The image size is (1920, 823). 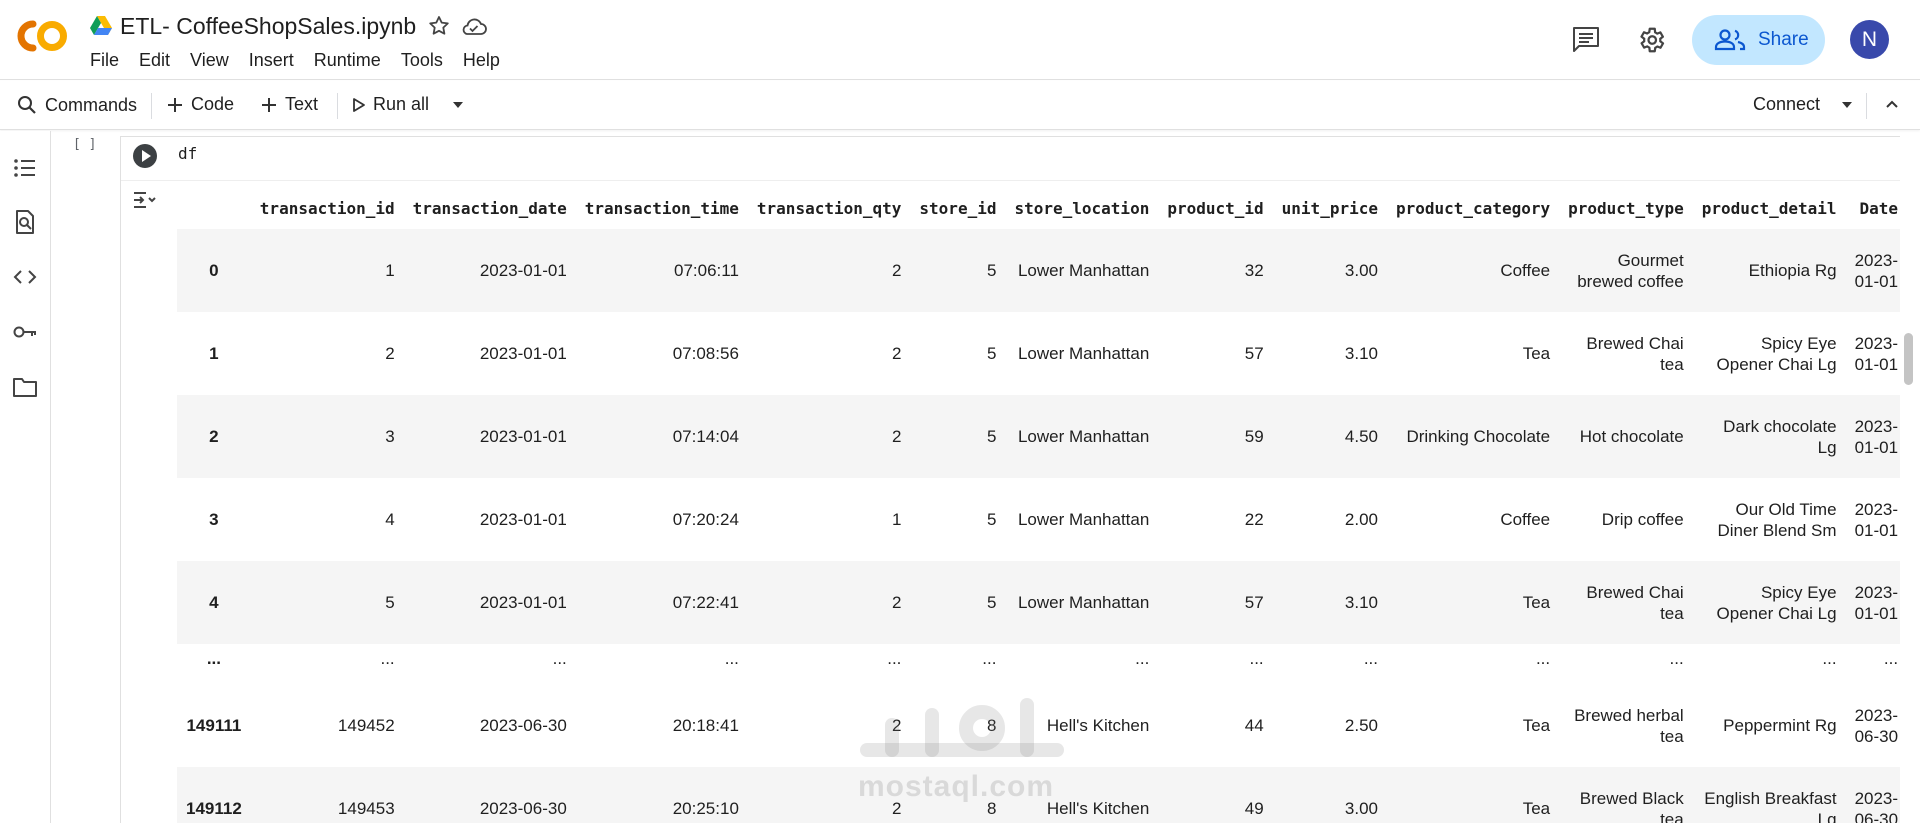 I want to click on table-cell: 4.50, so click(x=1361, y=436).